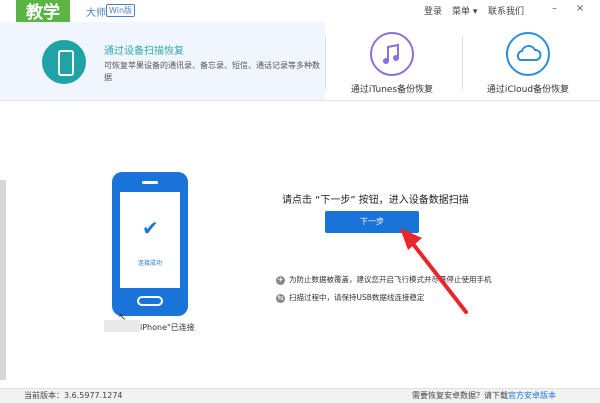 The image size is (600, 403). I want to click on mouse-cursor-icon: ↖, so click(122, 317).